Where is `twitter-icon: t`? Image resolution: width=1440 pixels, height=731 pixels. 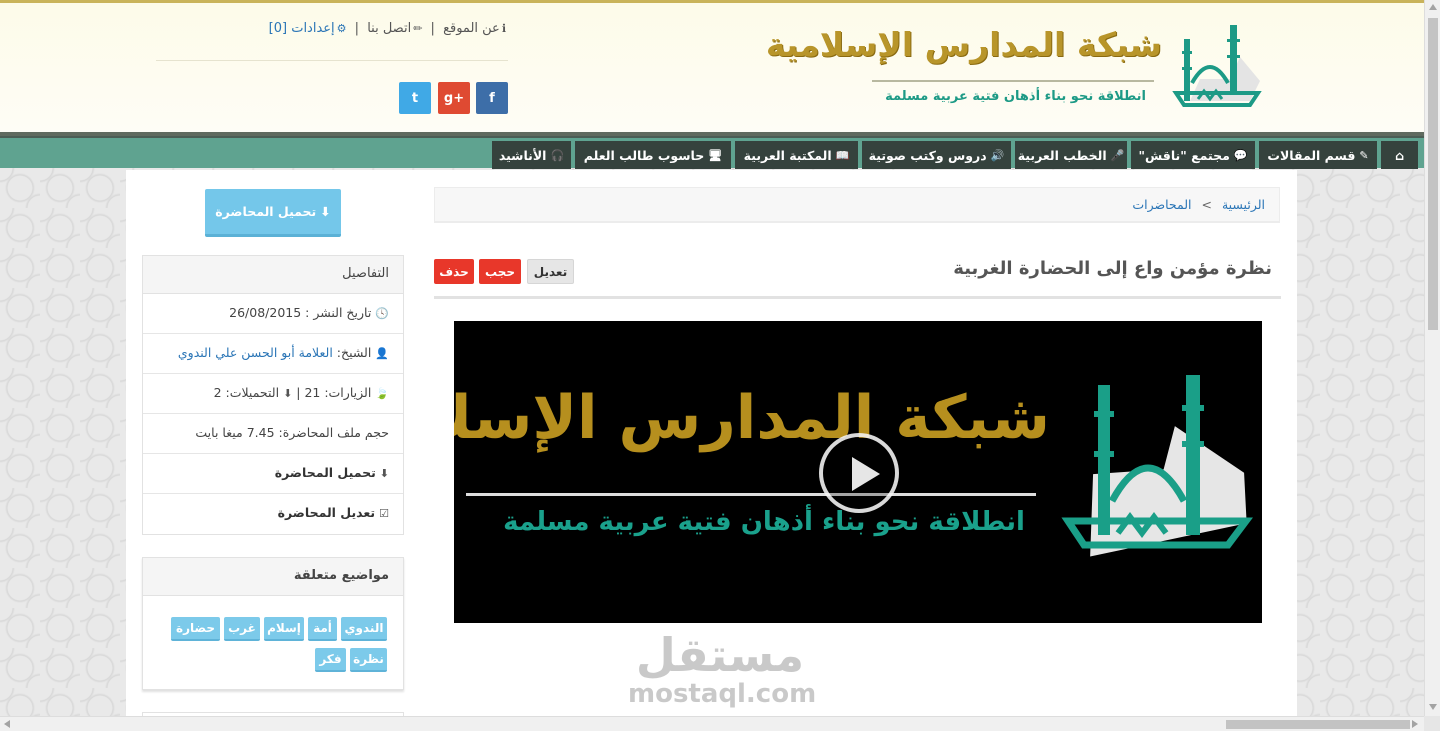
twitter-icon: t is located at coordinates (415, 98).